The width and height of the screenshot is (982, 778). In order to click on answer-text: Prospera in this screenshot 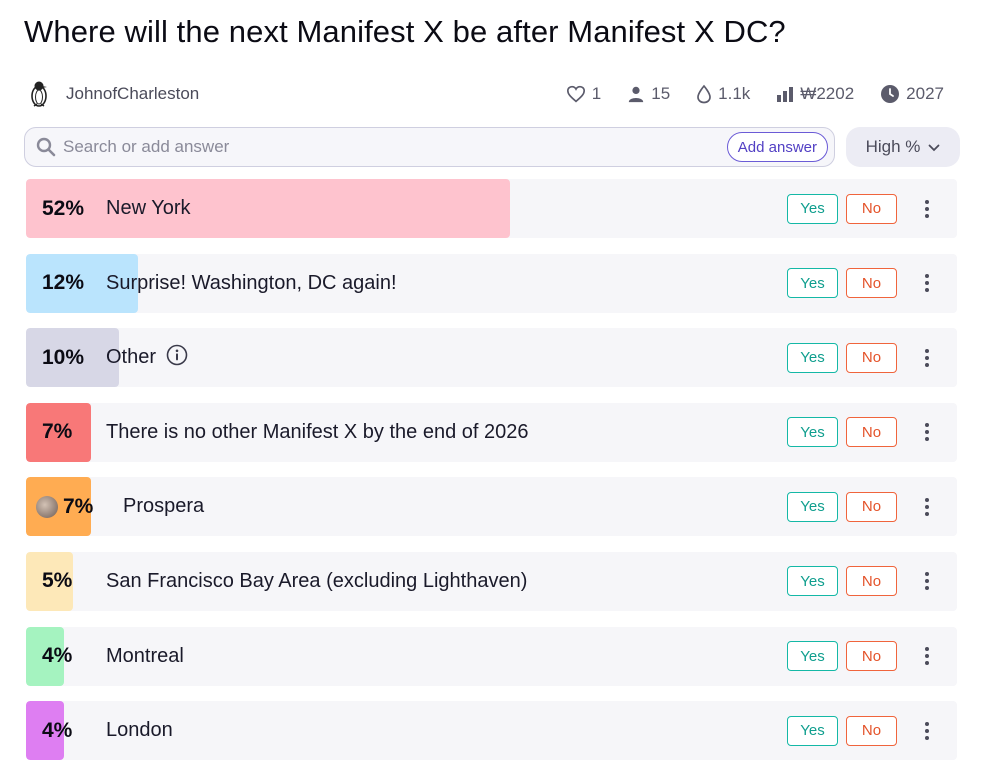, I will do `click(164, 506)`.